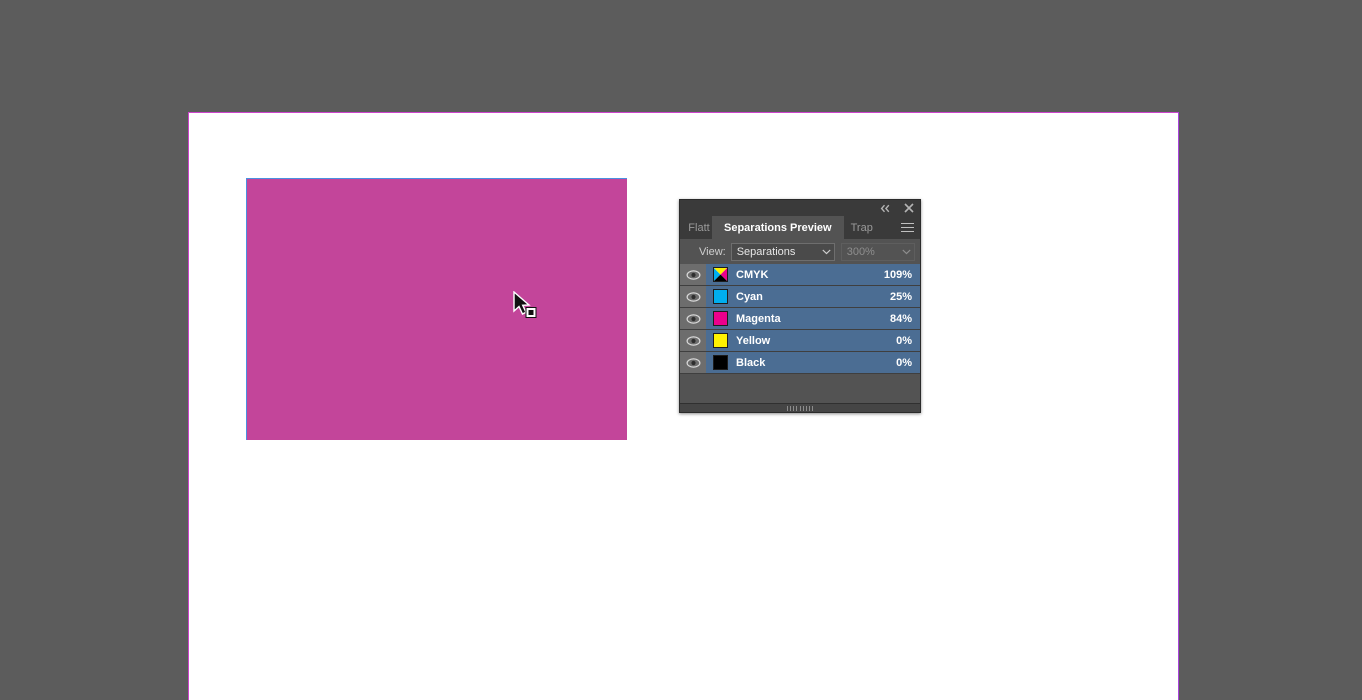 The width and height of the screenshot is (1362, 700). What do you see at coordinates (904, 340) in the screenshot?
I see `ink-value-yellow: 0%` at bounding box center [904, 340].